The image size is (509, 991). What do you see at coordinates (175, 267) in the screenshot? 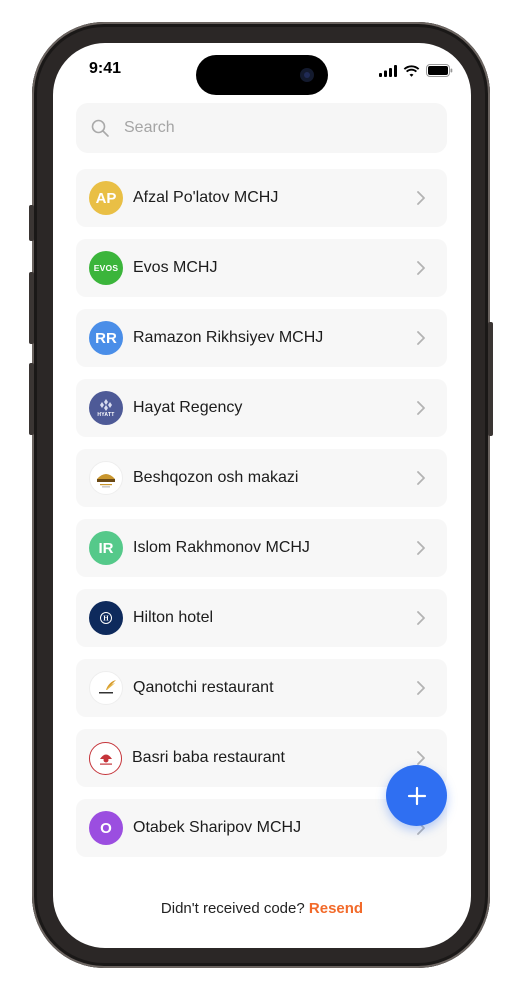
I see `item-name: Evos MCHJ` at bounding box center [175, 267].